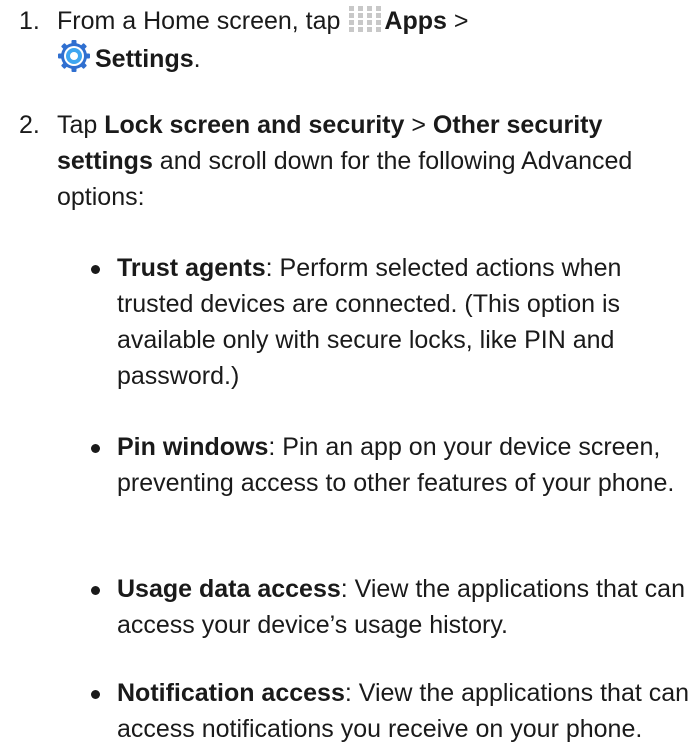 Image resolution: width=699 pixels, height=747 pixels. Describe the element at coordinates (29, 21) in the screenshot. I see `step-number: 1.` at that location.